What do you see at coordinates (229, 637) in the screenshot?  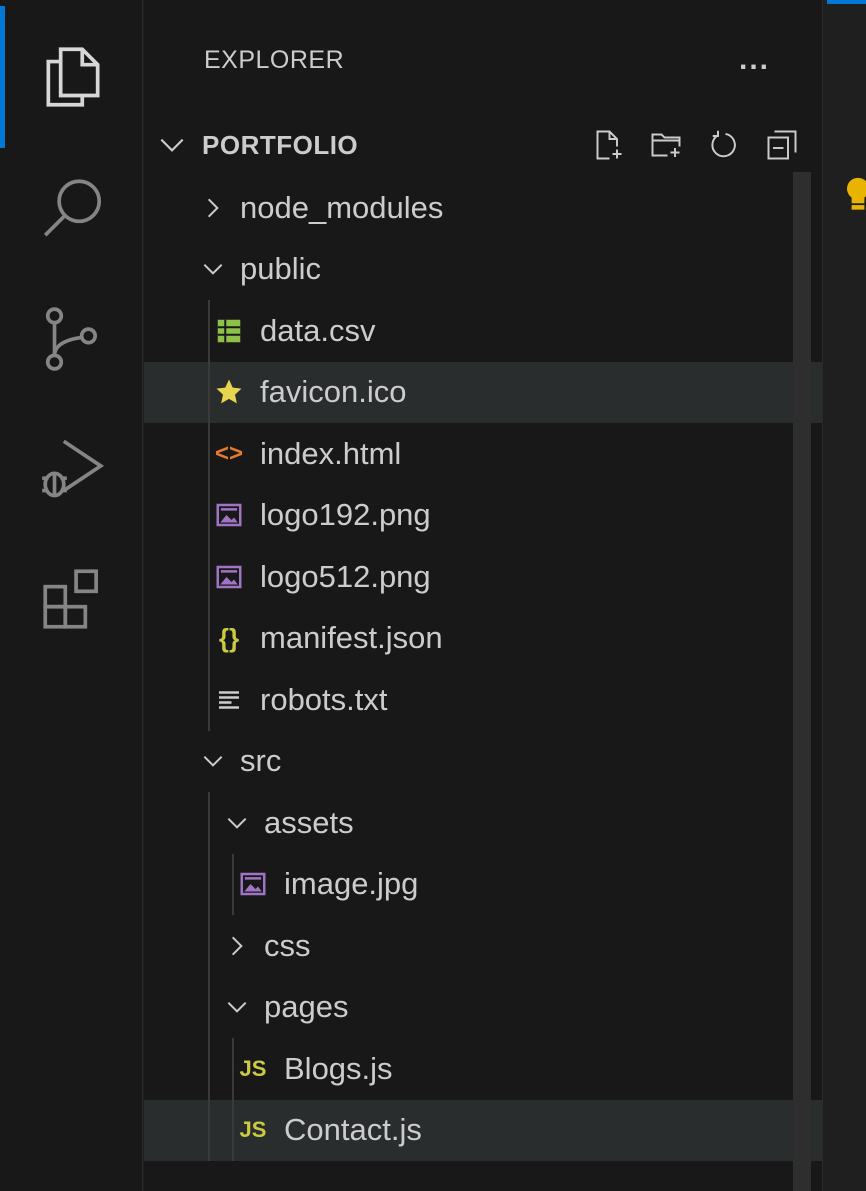 I see `json-icon: {}` at bounding box center [229, 637].